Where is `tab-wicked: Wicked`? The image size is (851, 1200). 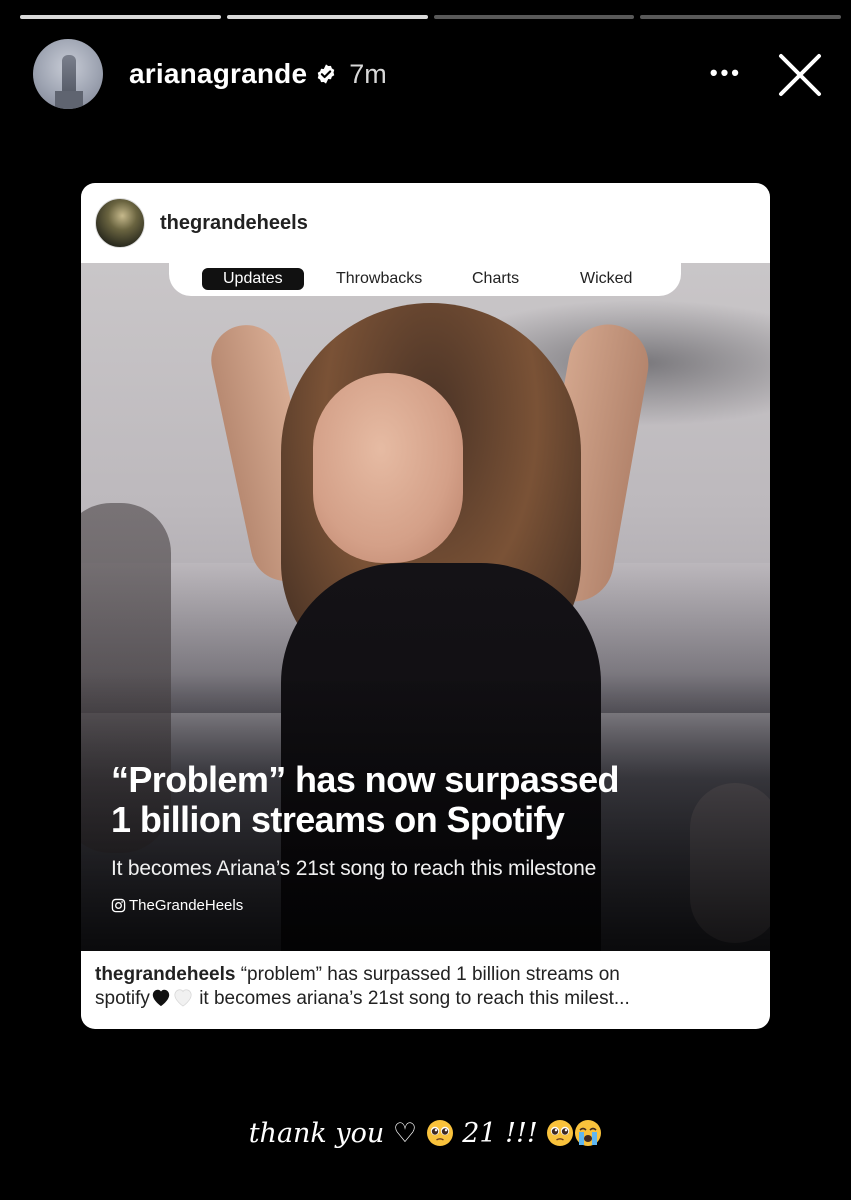 tab-wicked: Wicked is located at coordinates (606, 279).